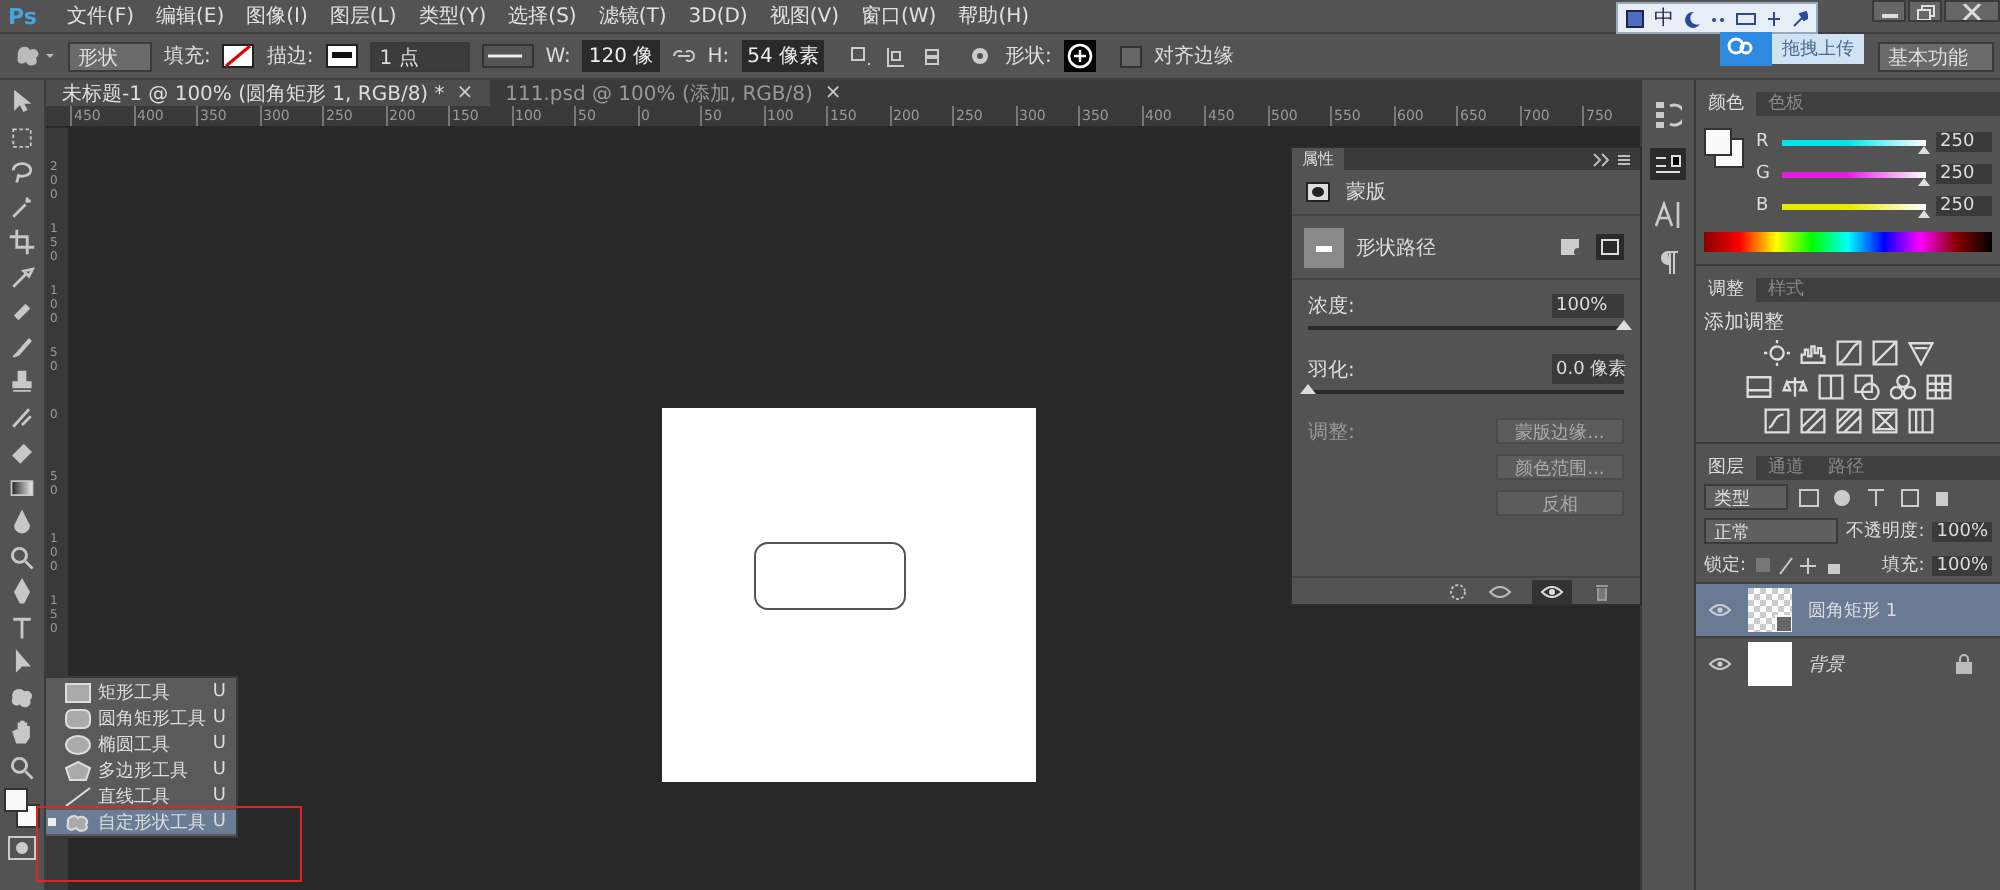  I want to click on link-icon, so click(683, 56).